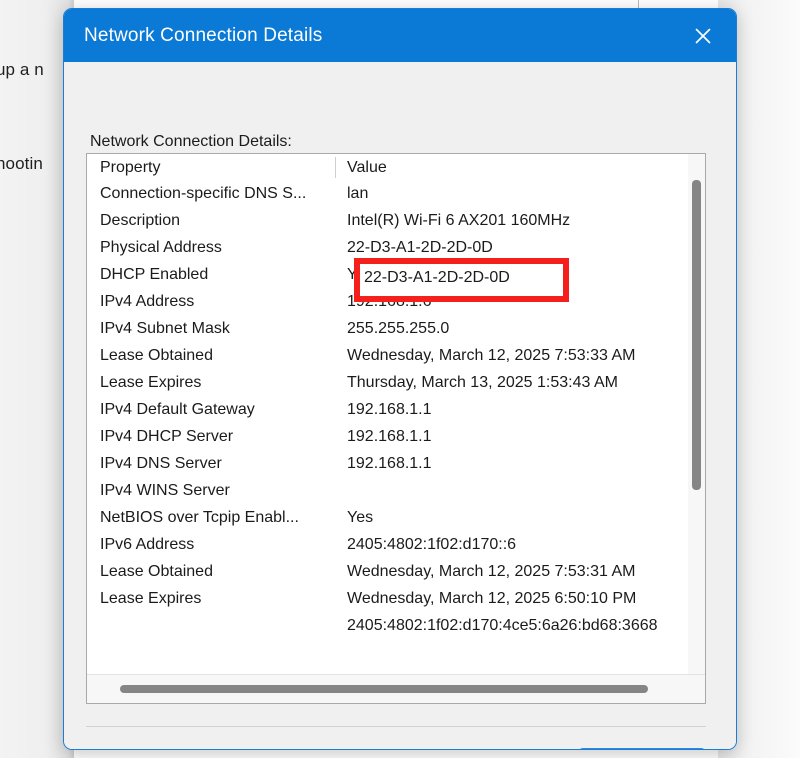 Image resolution: width=800 pixels, height=758 pixels. I want to click on row-property: IPv4 Address, so click(147, 301).